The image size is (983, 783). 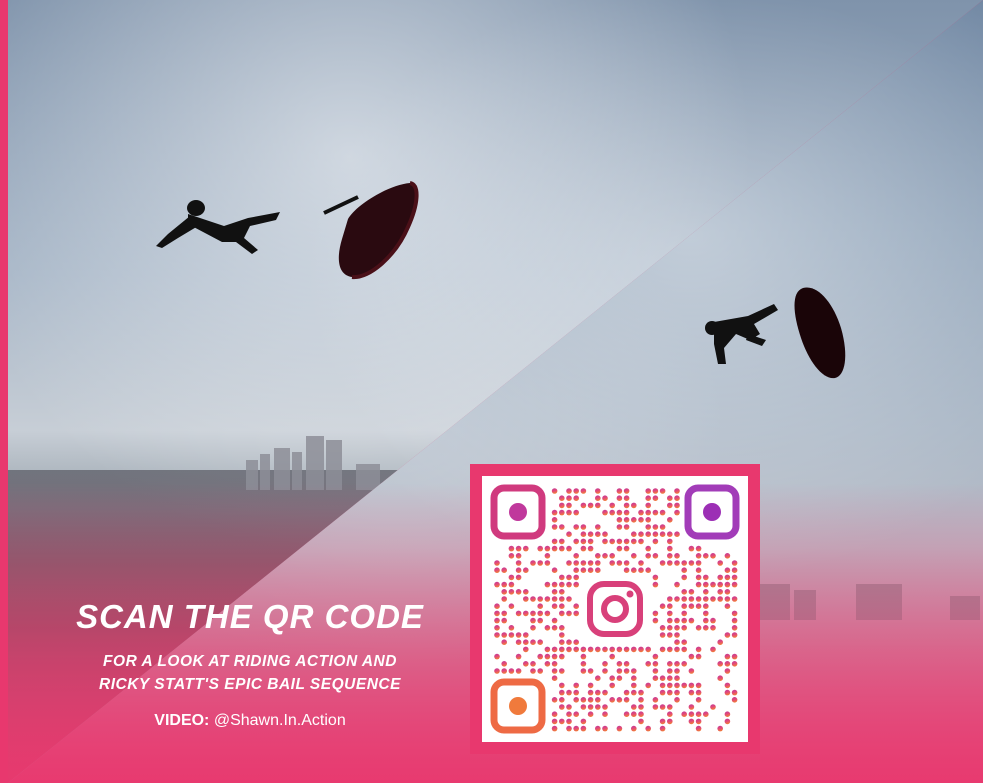 What do you see at coordinates (615, 609) in the screenshot?
I see `qr-code` at bounding box center [615, 609].